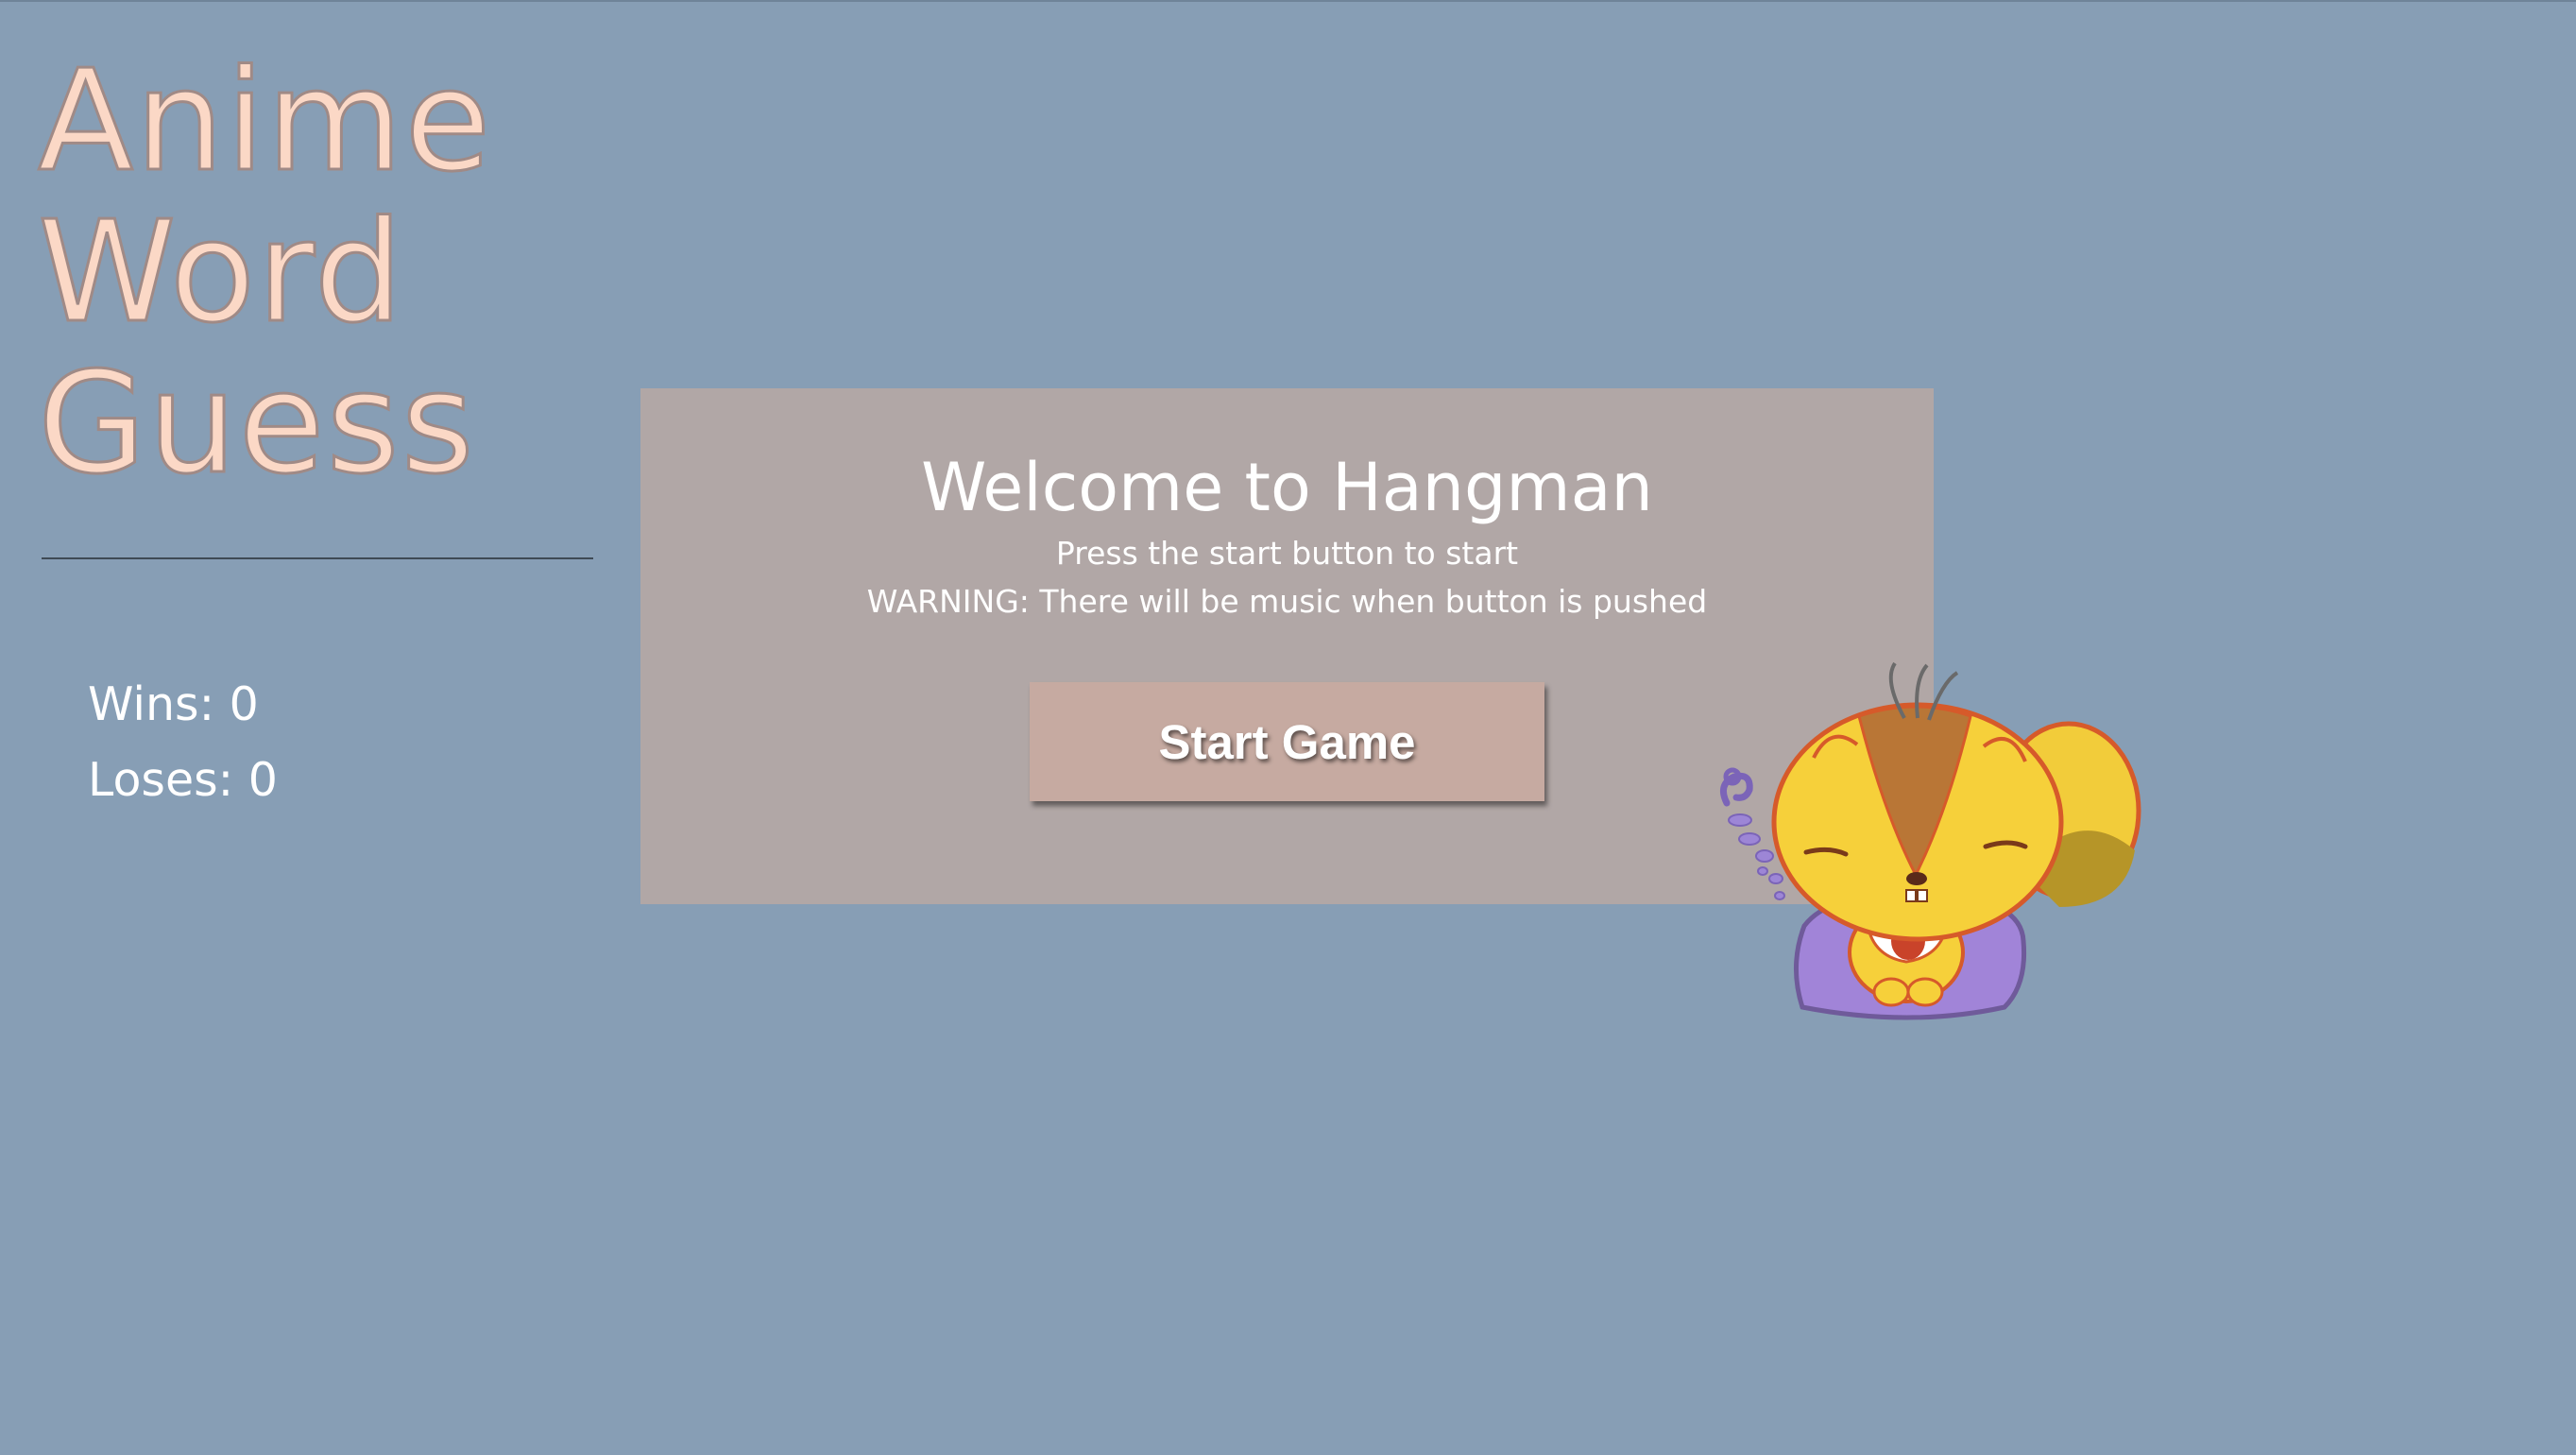  I want to click on squirrel-mascot-icon, so click(1930, 840).